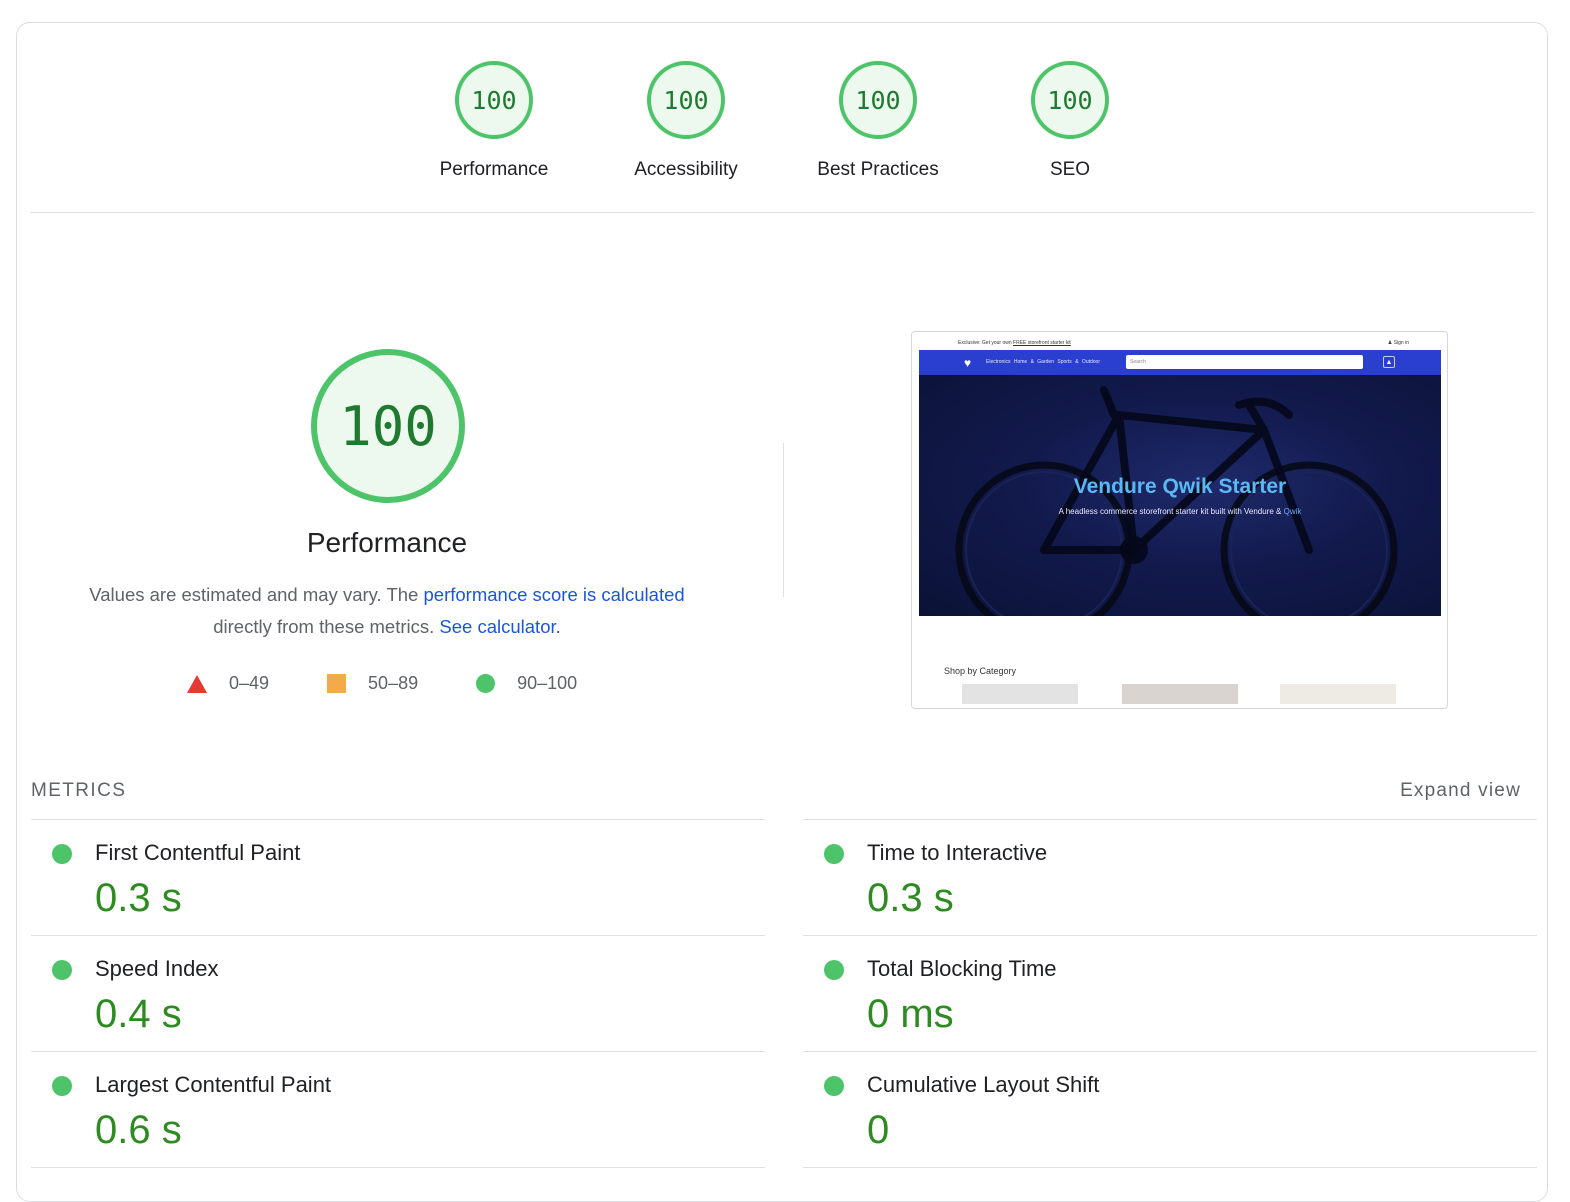 This screenshot has height=1202, width=1570. I want to click on legend-average: 50–89, so click(372, 683).